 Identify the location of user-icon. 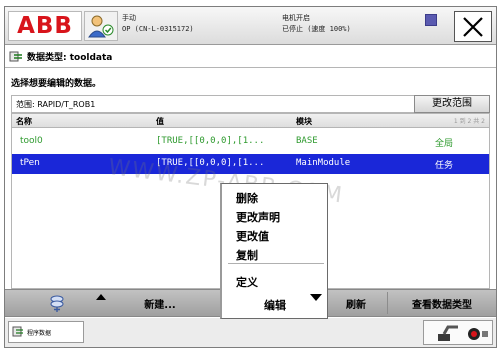
(101, 26).